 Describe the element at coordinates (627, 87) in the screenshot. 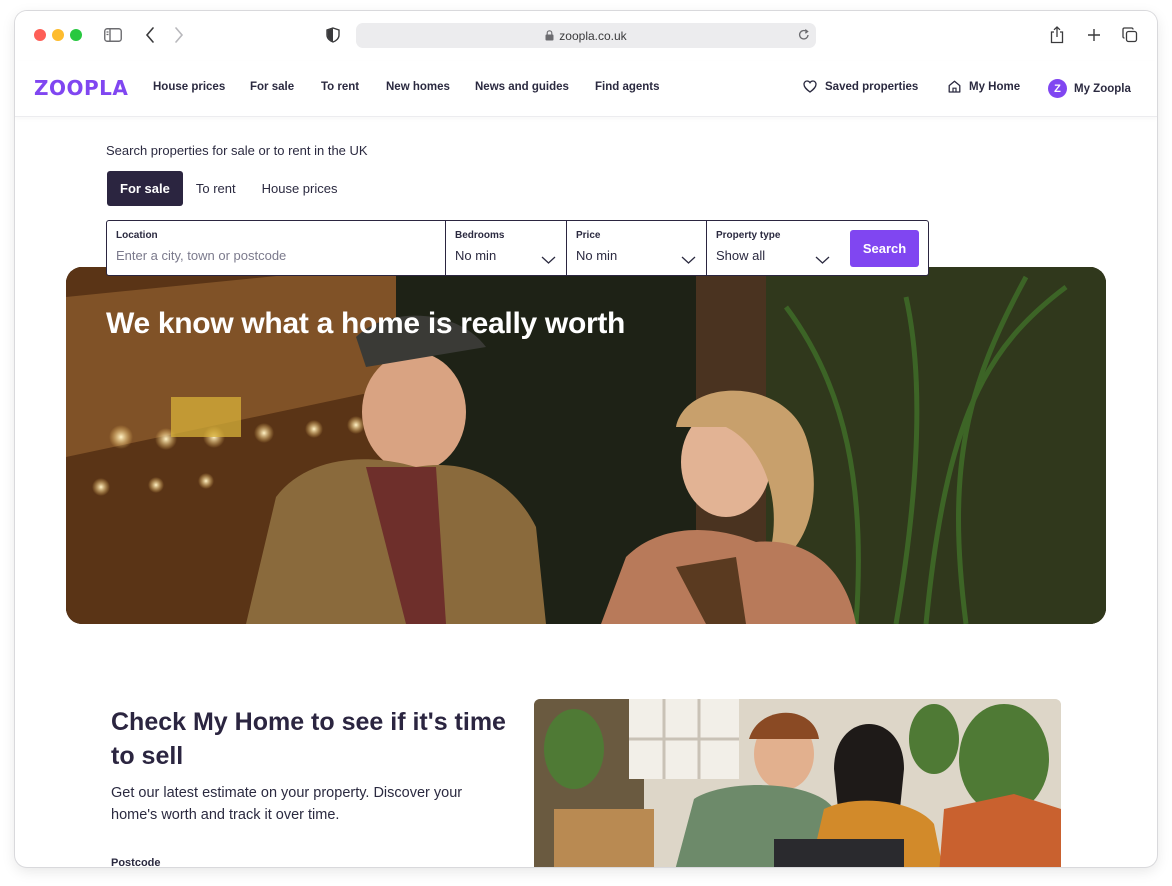

I see `nav-find-agents: Find agents` at that location.